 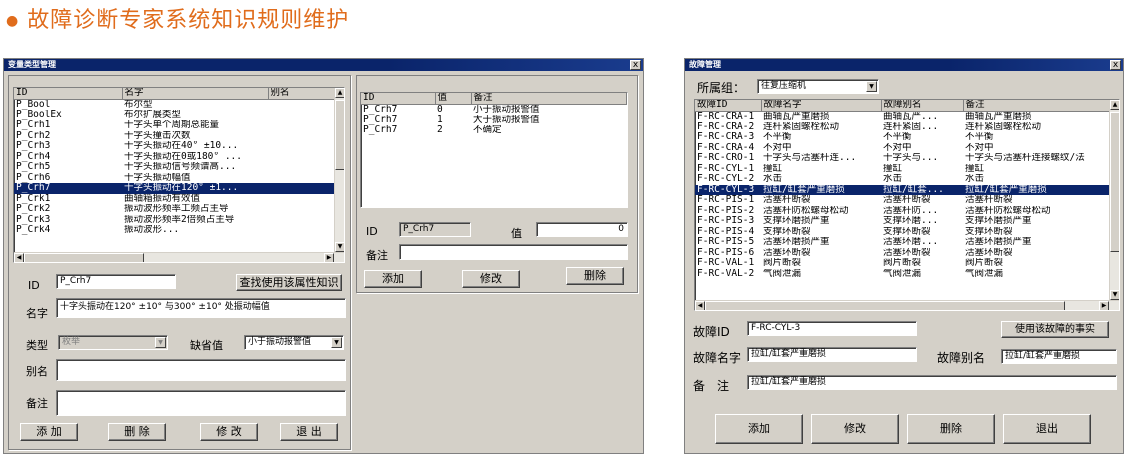 I want to click on fault-id-field: F-RC-CYL-3, so click(x=832, y=328).